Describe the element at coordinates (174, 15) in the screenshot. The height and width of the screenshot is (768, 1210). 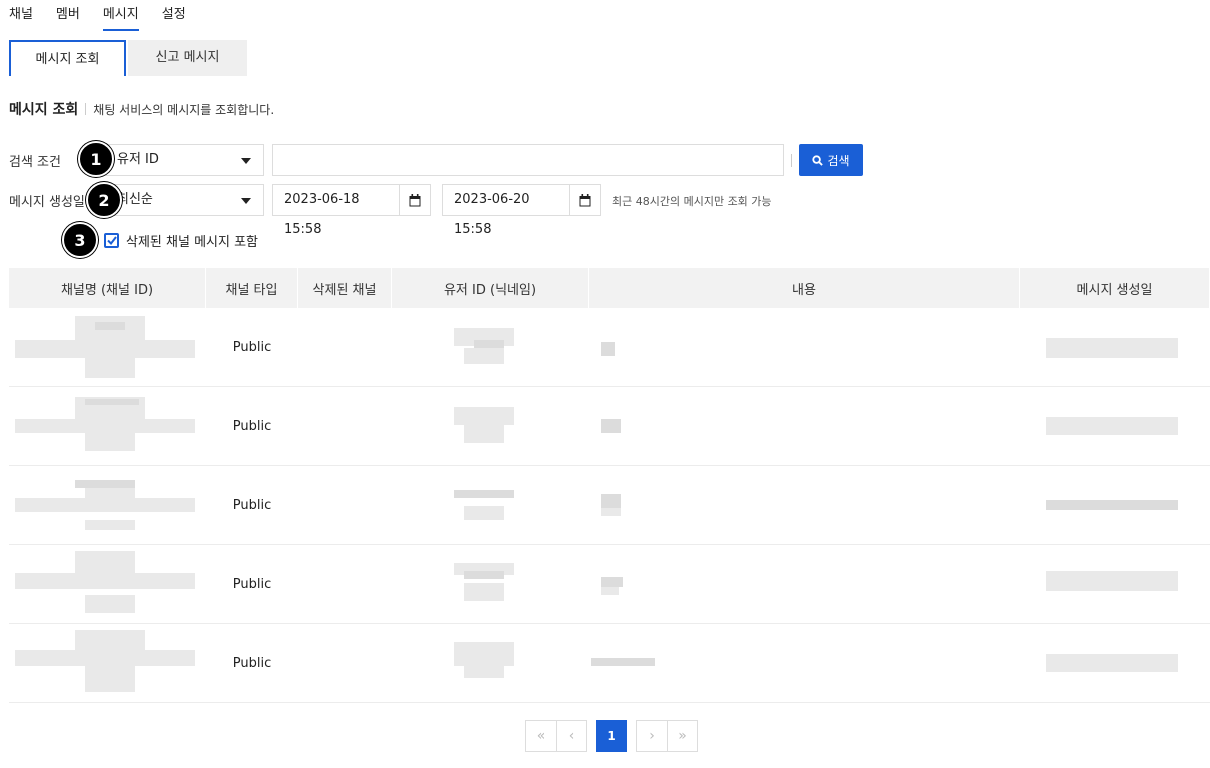
I see `nav-settings: 설정` at that location.